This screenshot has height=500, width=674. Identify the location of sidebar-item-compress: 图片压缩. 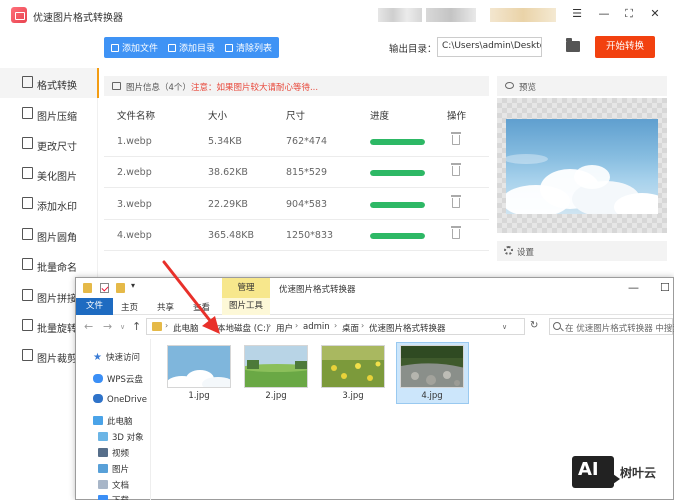
(49, 114).